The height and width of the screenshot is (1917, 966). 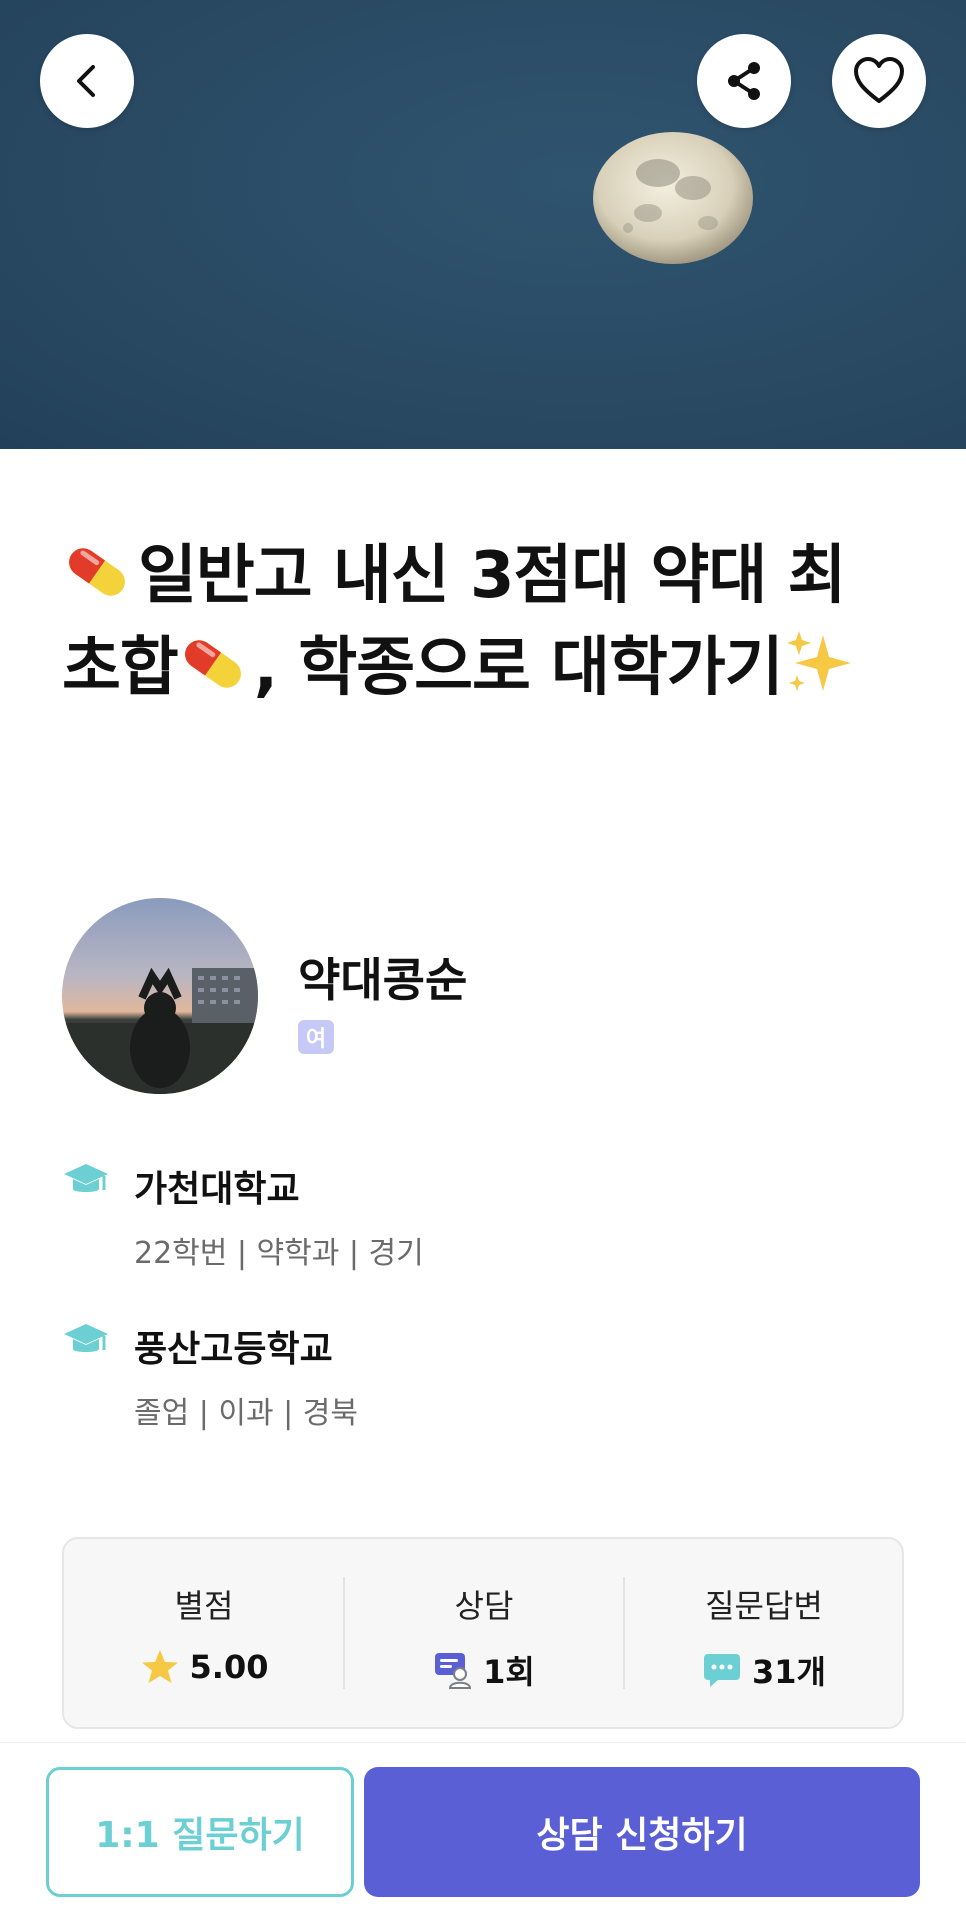 What do you see at coordinates (484, 1606) in the screenshot?
I see `stat-label: 상담` at bounding box center [484, 1606].